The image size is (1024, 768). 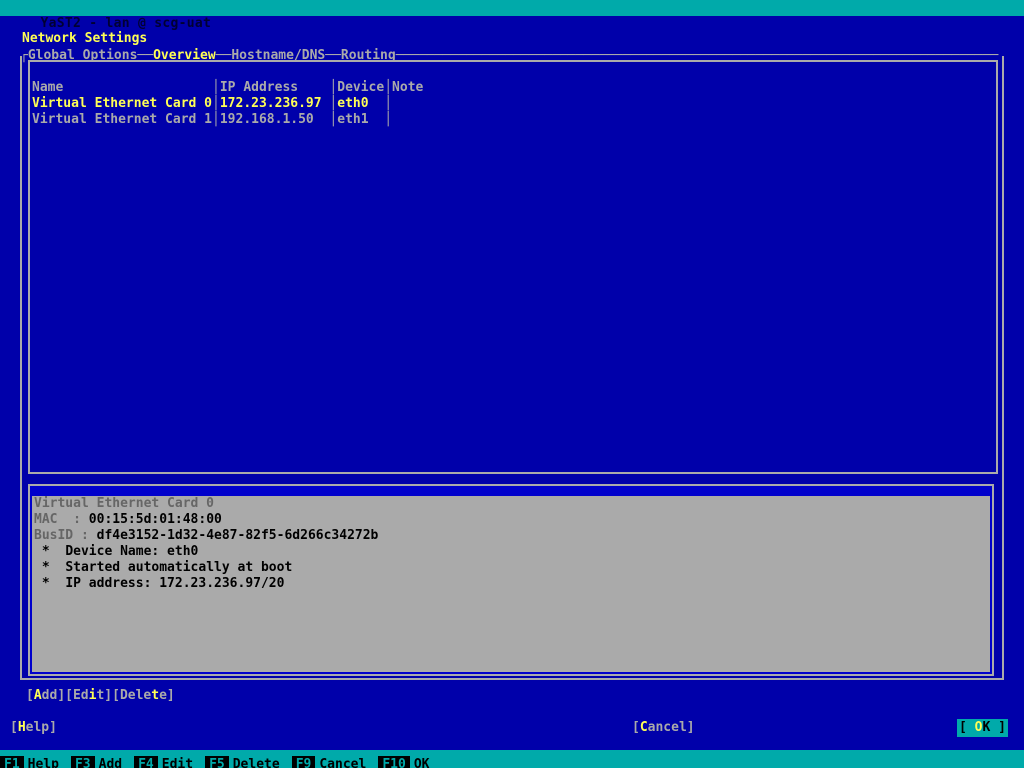 What do you see at coordinates (643, 727) in the screenshot?
I see `cancel-button-hotkey: C` at bounding box center [643, 727].